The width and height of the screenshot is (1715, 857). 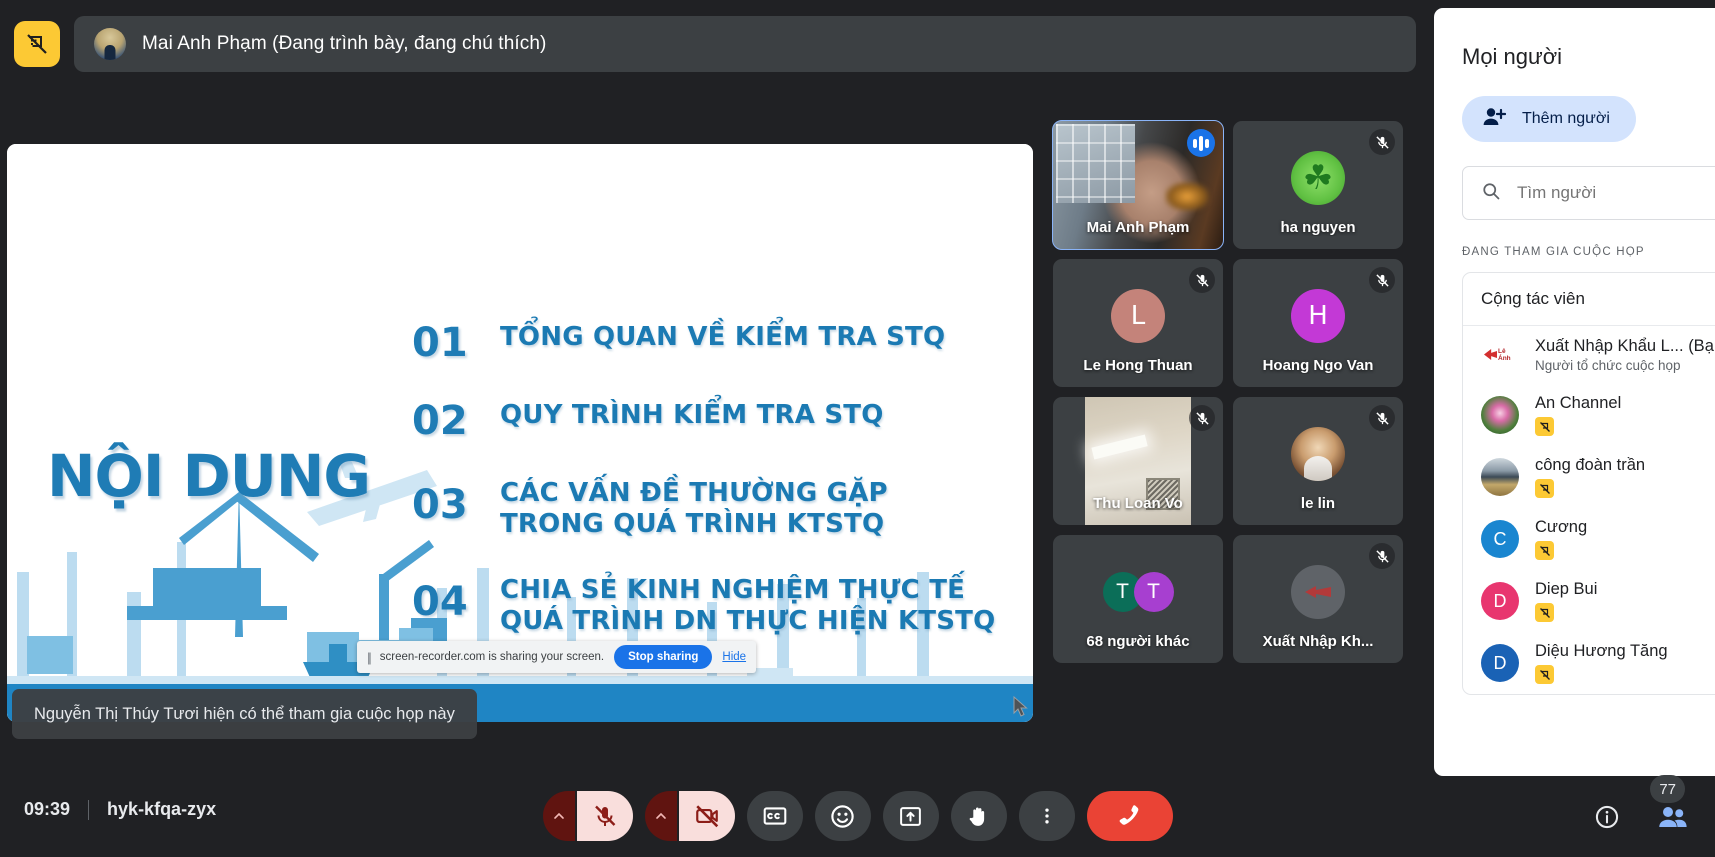 I want to click on clock: 09:39, so click(x=47, y=809).